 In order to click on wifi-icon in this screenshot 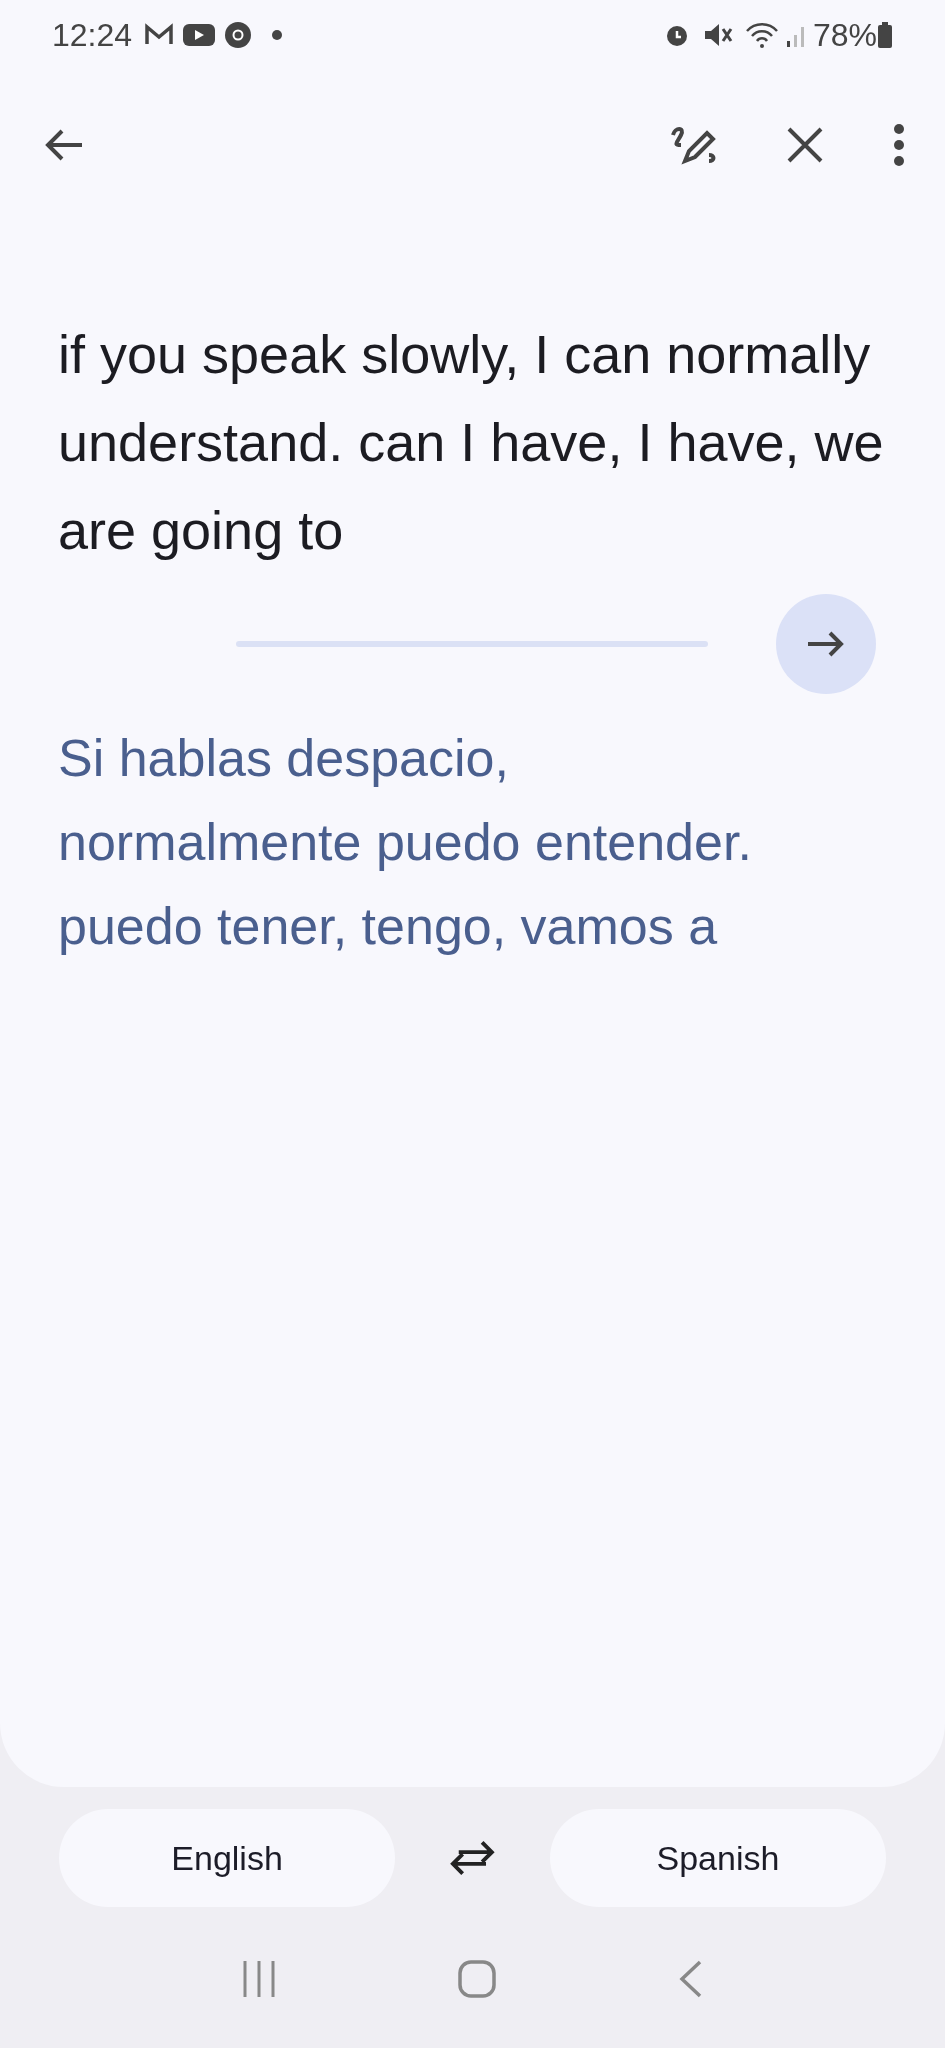, I will do `click(762, 35)`.